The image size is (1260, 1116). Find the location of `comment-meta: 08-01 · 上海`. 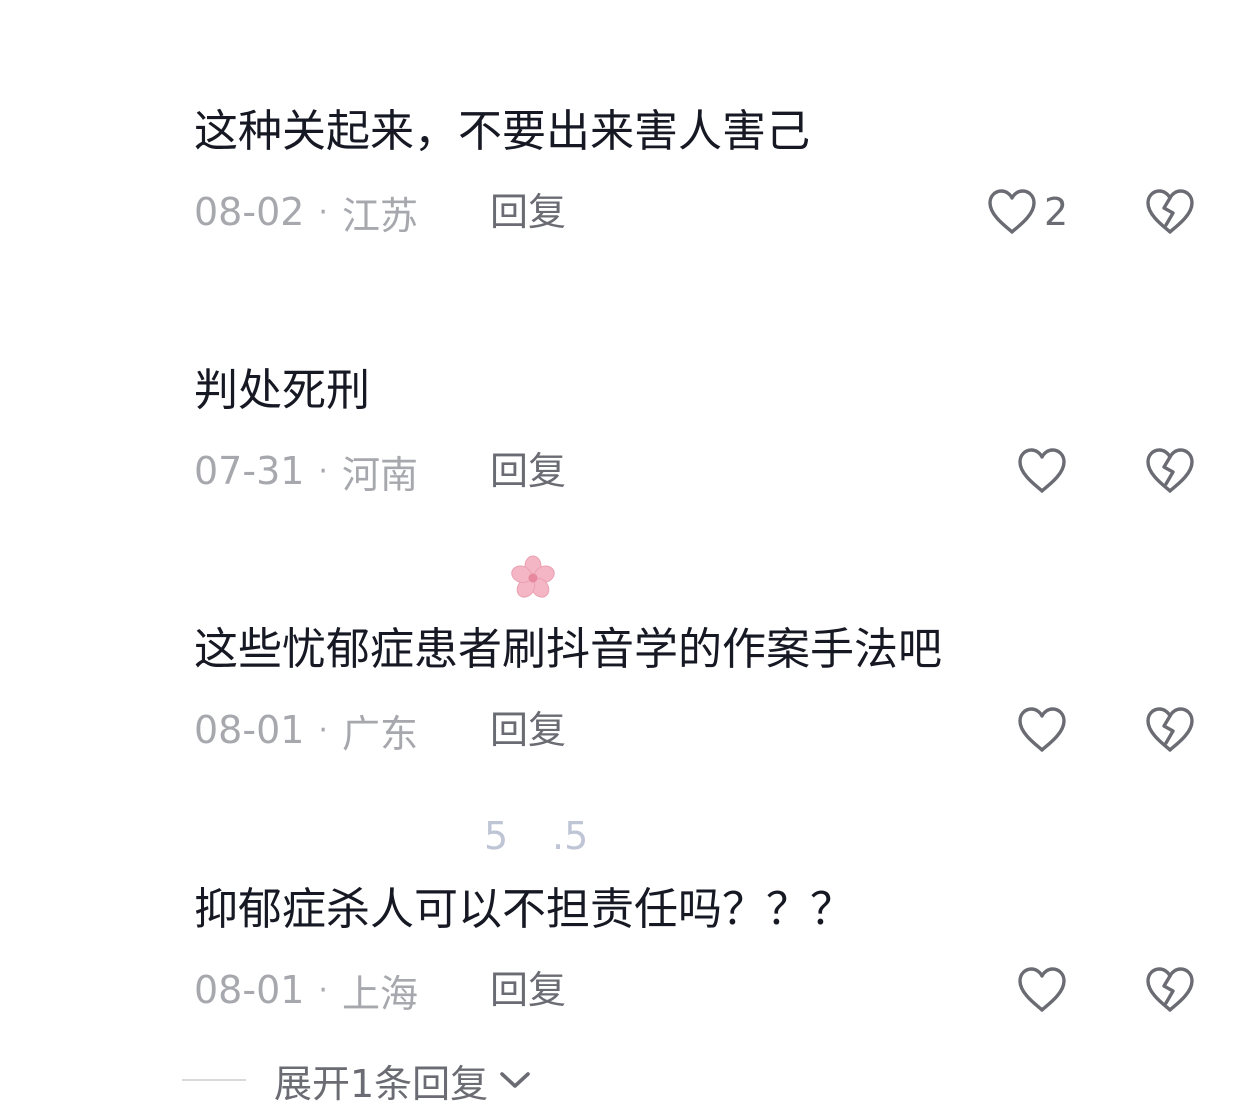

comment-meta: 08-01 · 上海 is located at coordinates (306, 990).